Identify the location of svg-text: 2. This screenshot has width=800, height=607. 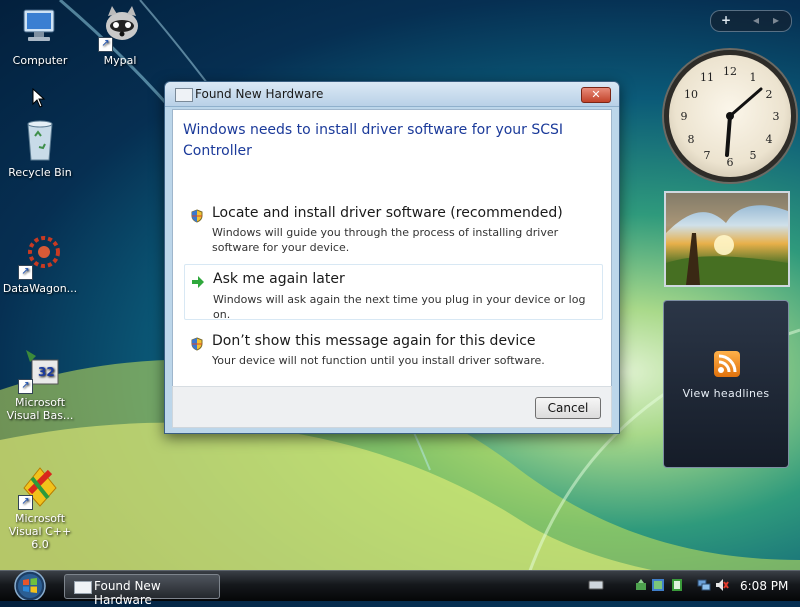
(769, 94).